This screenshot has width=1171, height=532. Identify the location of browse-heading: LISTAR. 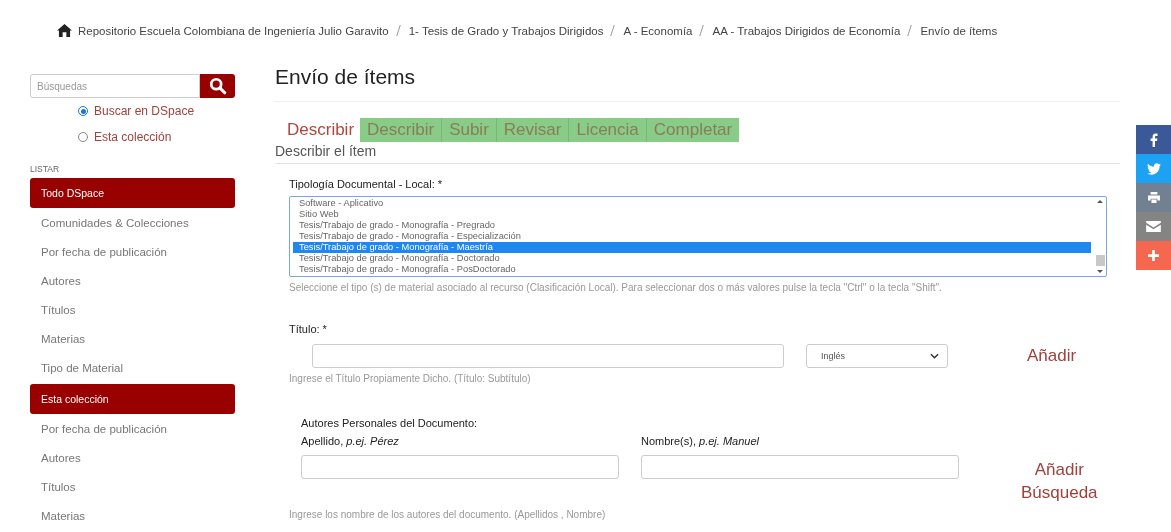
(45, 170).